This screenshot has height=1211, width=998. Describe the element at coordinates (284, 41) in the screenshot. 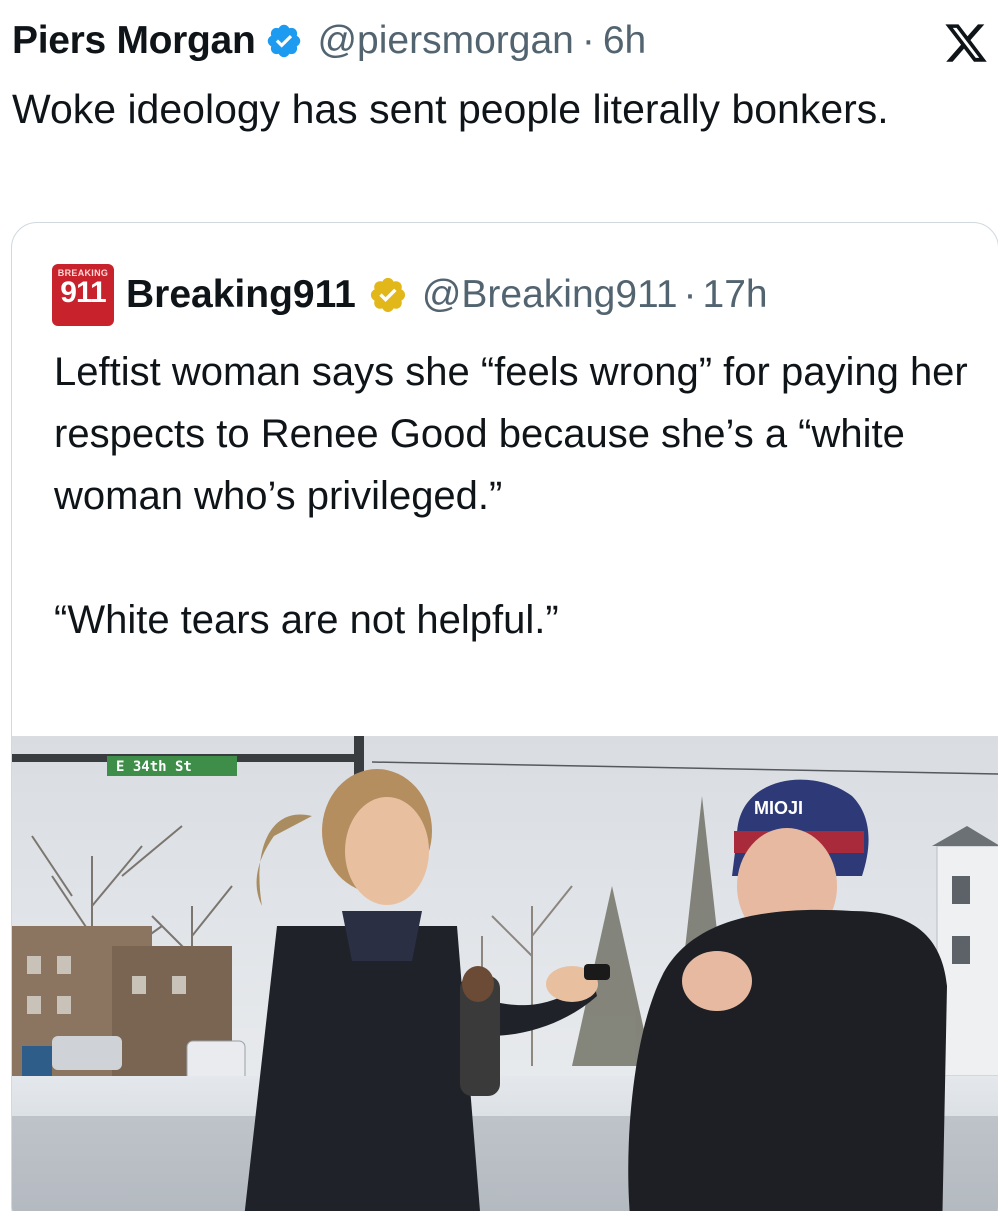

I see `verified-badge-icon` at that location.